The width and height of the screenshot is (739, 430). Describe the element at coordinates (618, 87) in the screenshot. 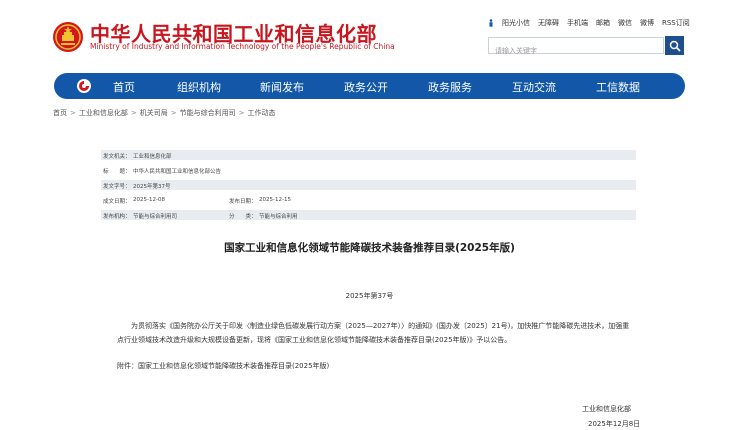

I see `nav-item-data: 工信数据` at that location.